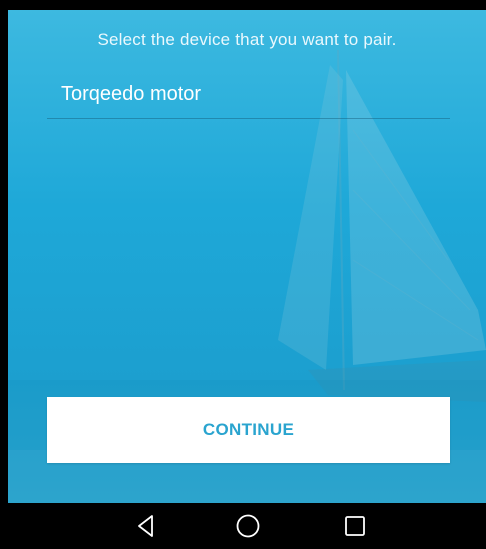  Describe the element at coordinates (131, 93) in the screenshot. I see `device-name: Torqeedo motor` at that location.